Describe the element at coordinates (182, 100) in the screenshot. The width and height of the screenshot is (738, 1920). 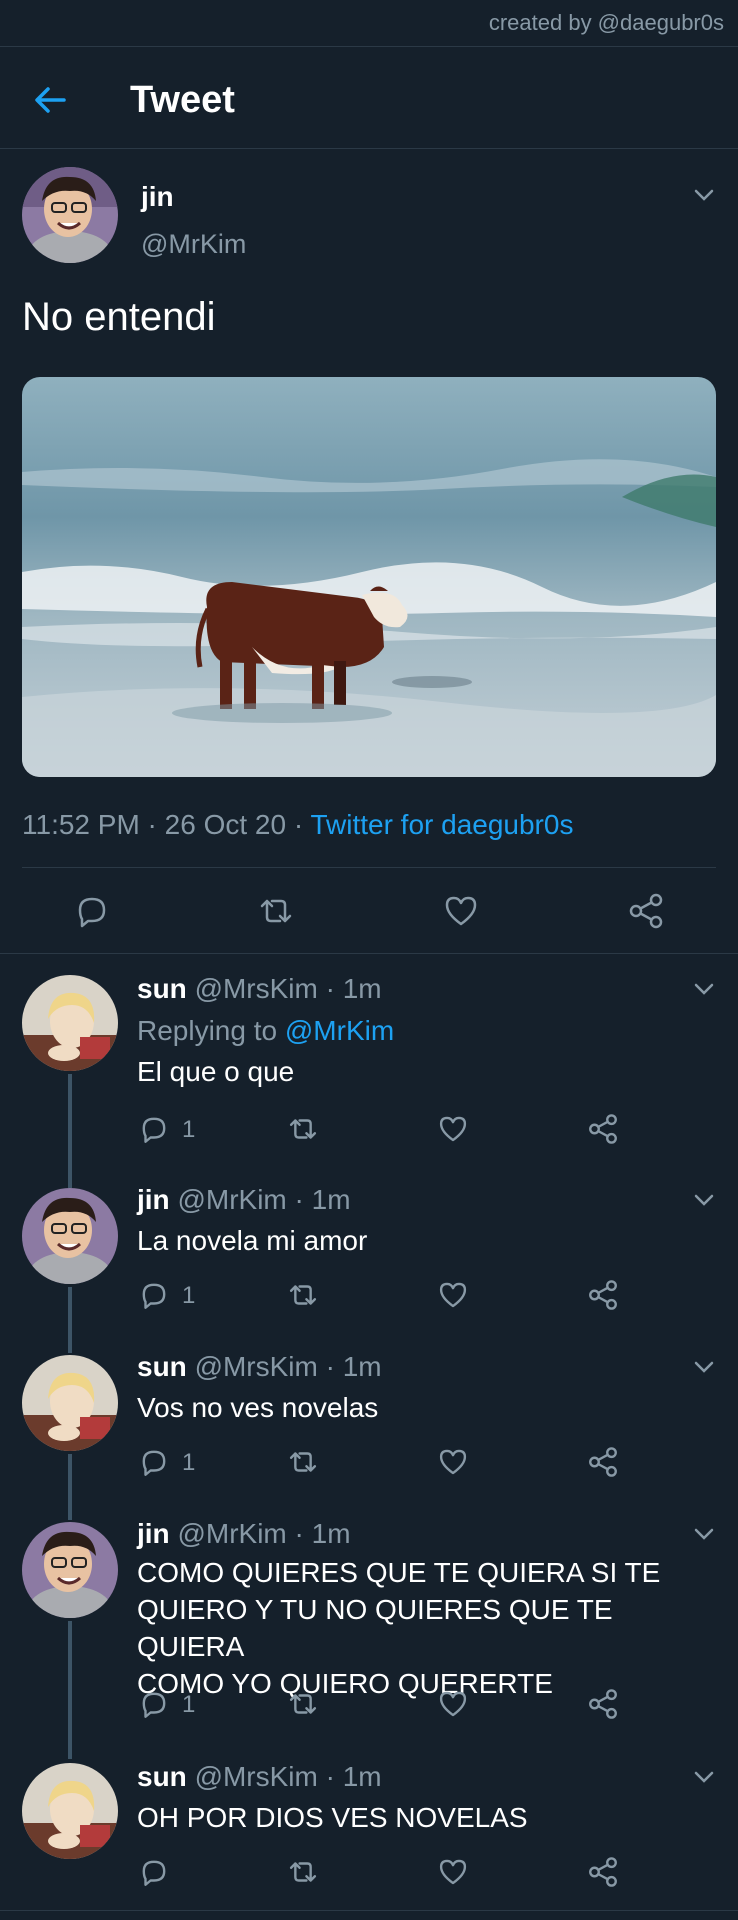
I see `page-title: Tweet` at that location.